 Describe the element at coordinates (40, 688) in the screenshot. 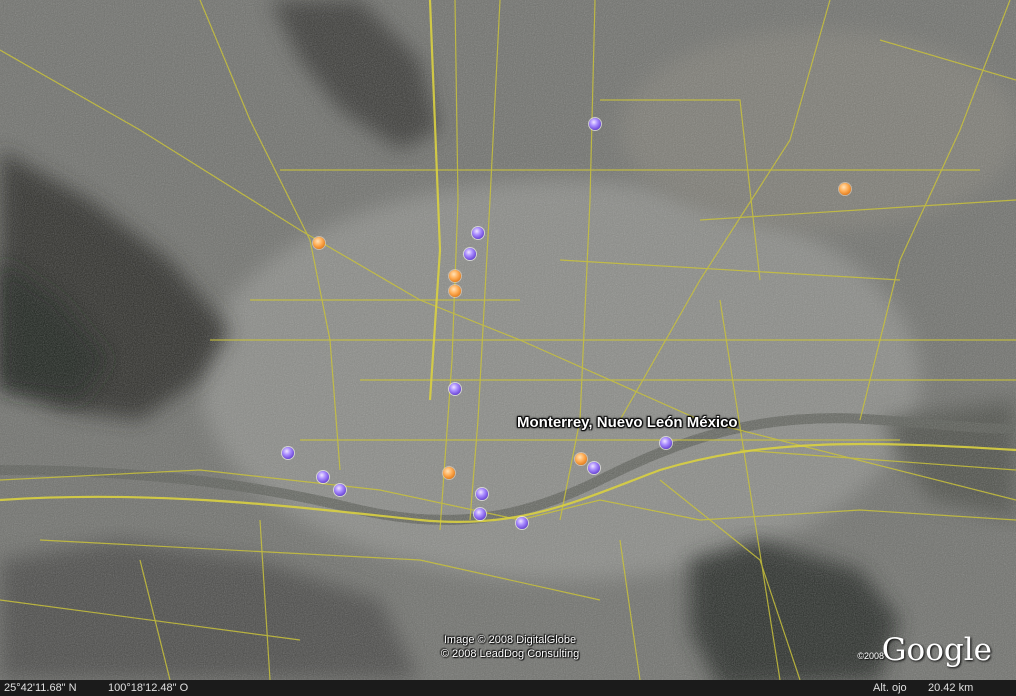

I see `latitude-readout: 25°42'11.68" N` at that location.